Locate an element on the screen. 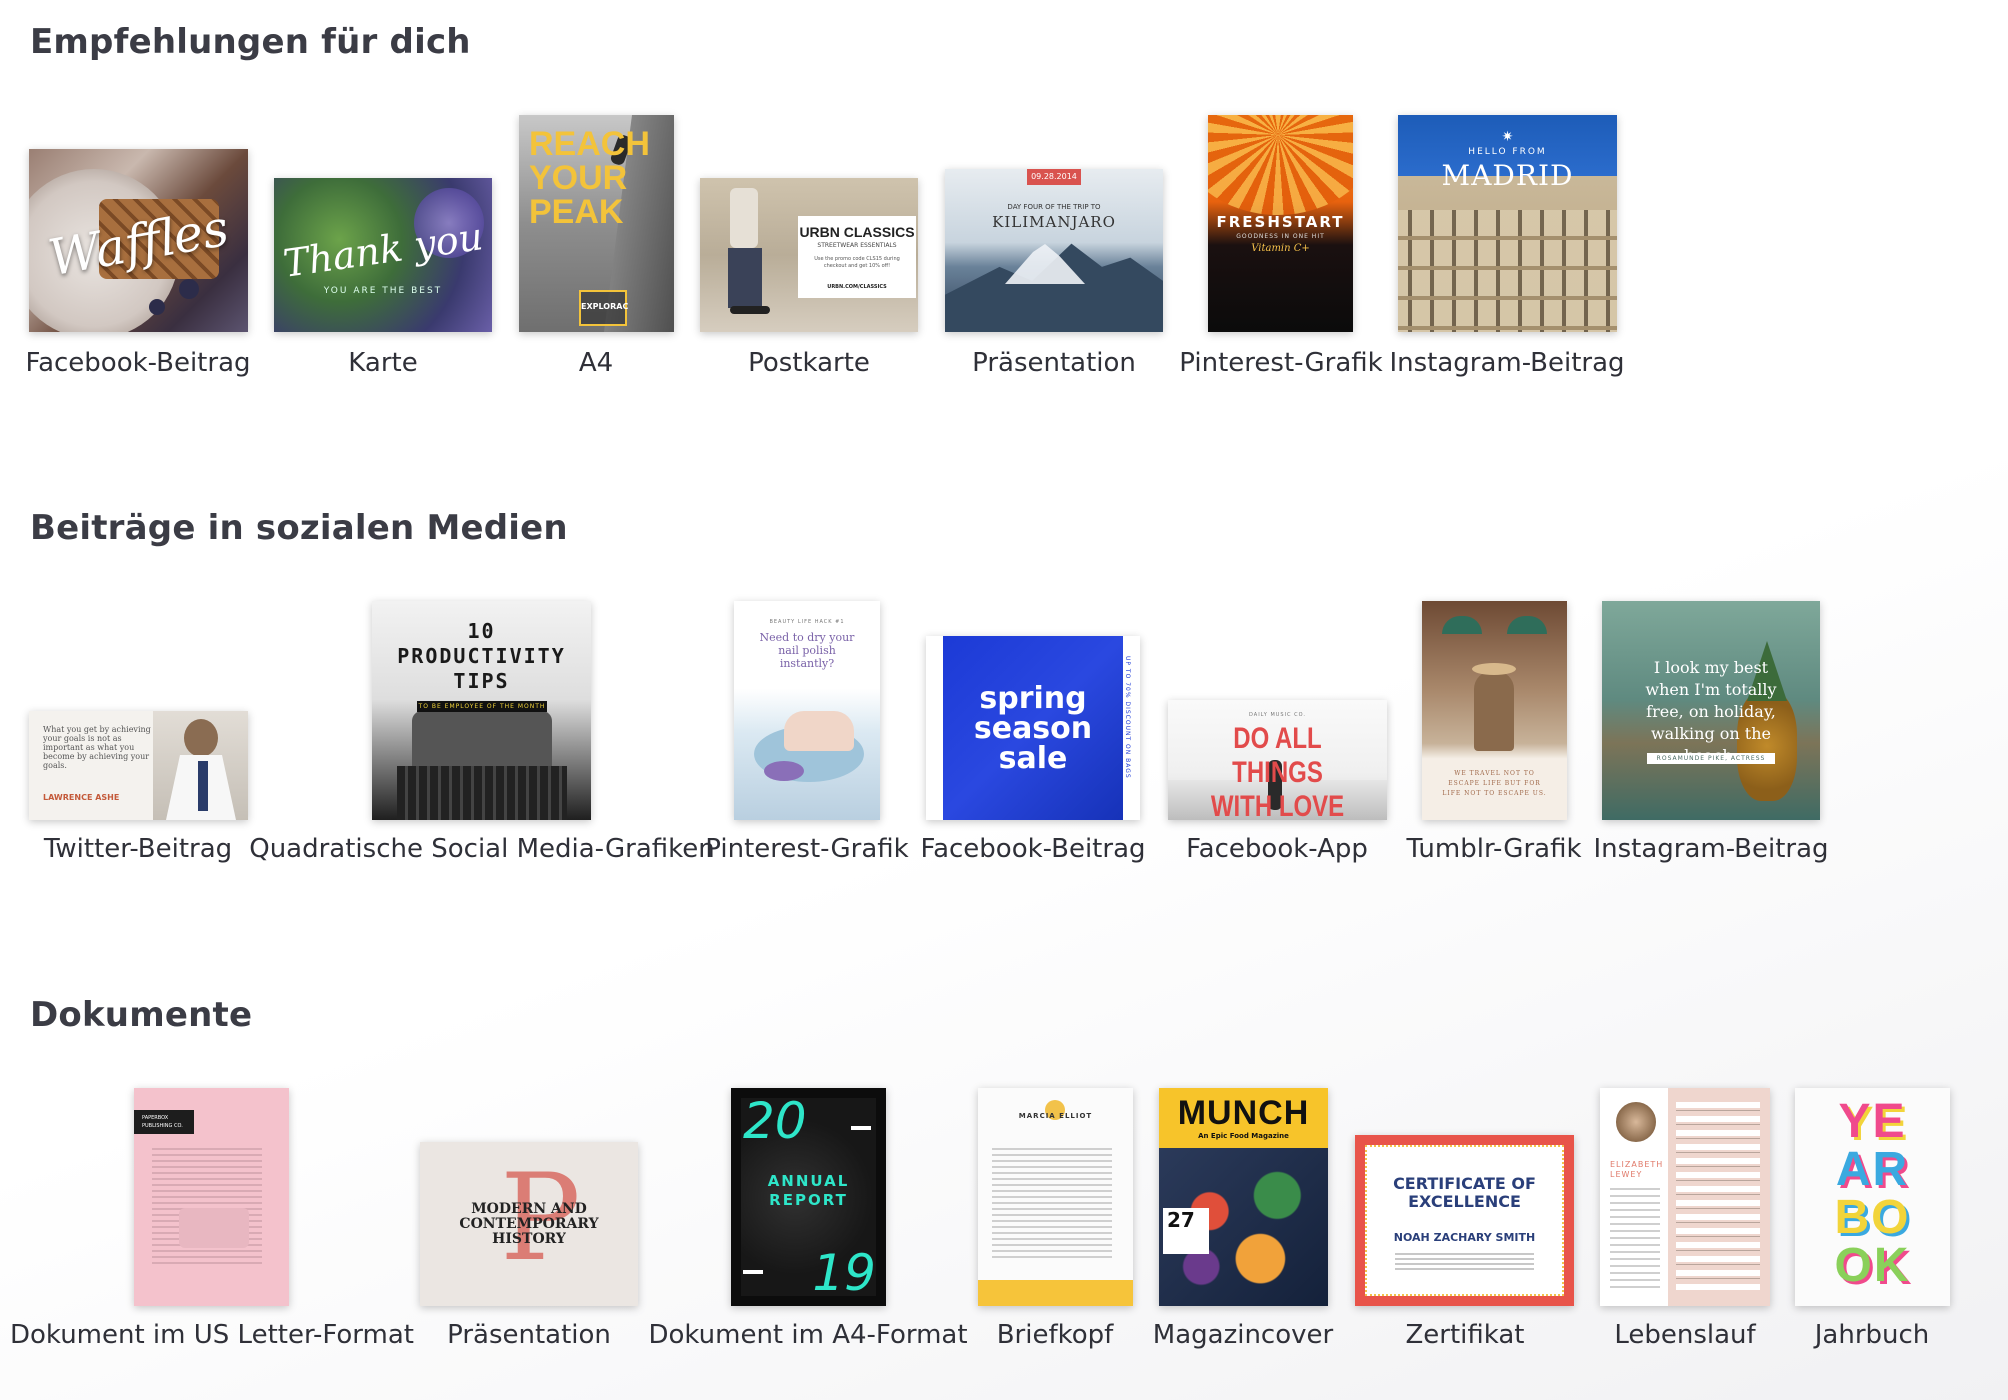 The height and width of the screenshot is (1400, 2008). thumb-us-letter: PAPERBOX PUBLISHING CO. is located at coordinates (211, 1197).